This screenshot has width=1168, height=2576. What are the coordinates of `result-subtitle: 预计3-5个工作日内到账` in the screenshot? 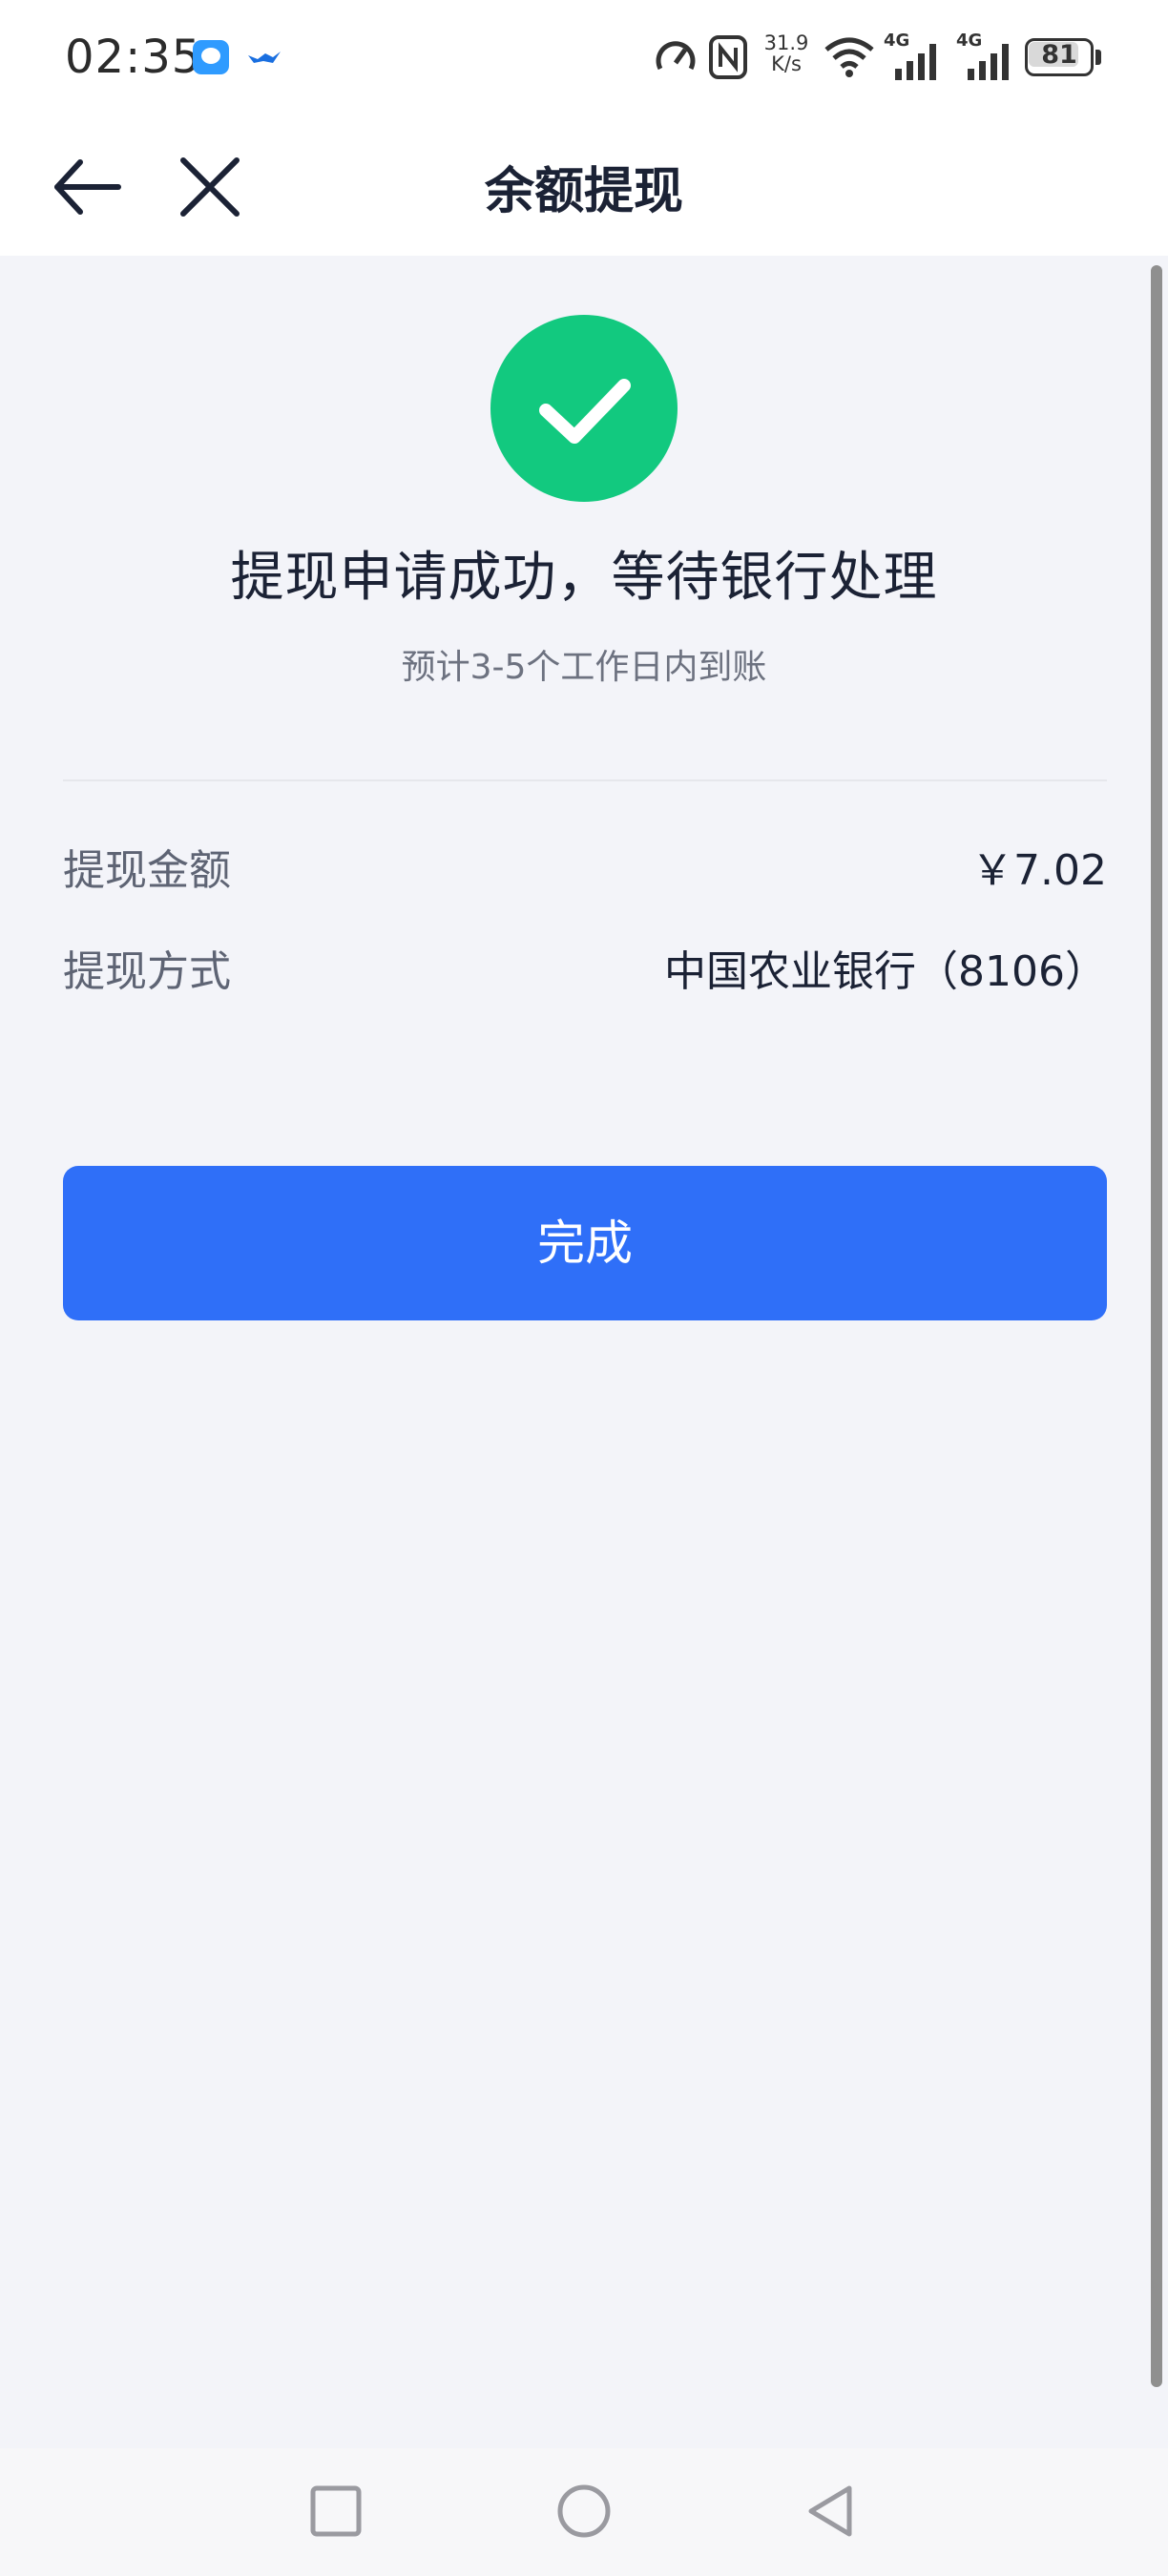 It's located at (584, 667).